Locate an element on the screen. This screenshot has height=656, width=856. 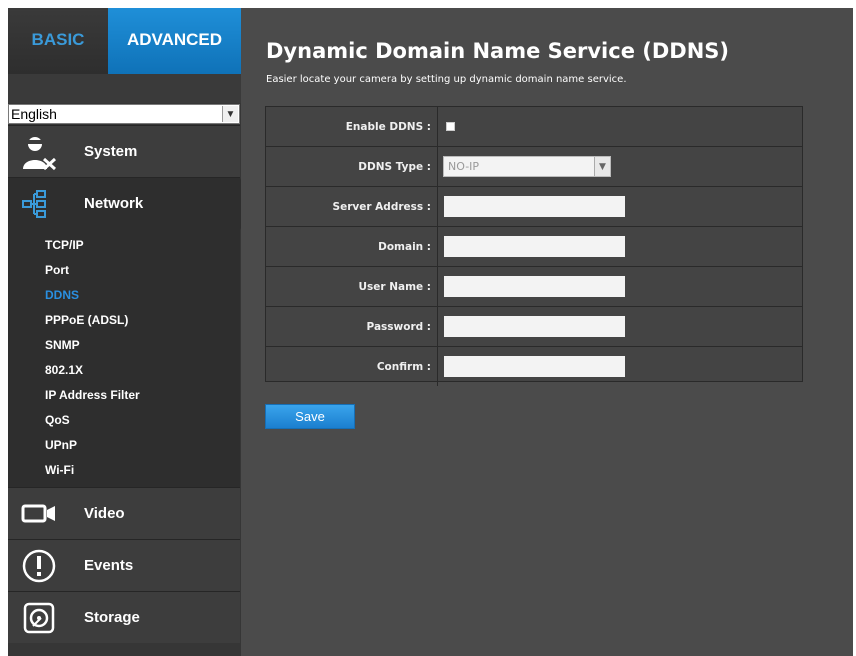
submenu-item-ddns: DDNS is located at coordinates (62, 295).